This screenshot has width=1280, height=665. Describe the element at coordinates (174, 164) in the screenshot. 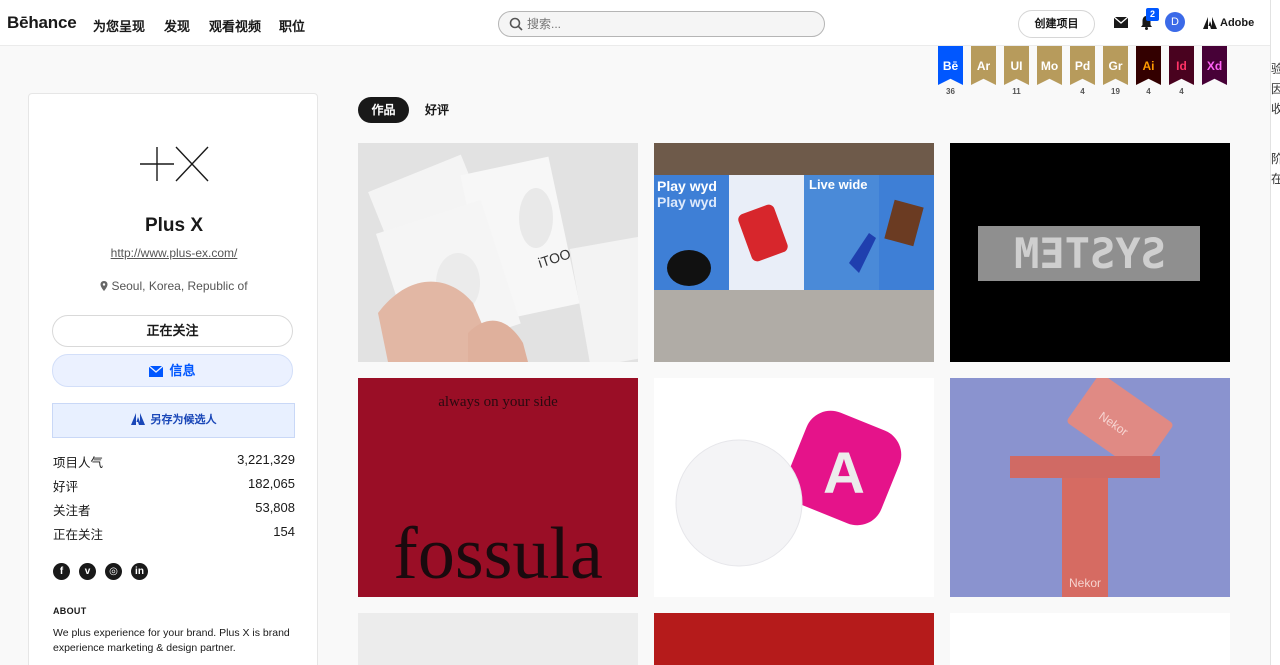

I see `plus-x-logo` at that location.